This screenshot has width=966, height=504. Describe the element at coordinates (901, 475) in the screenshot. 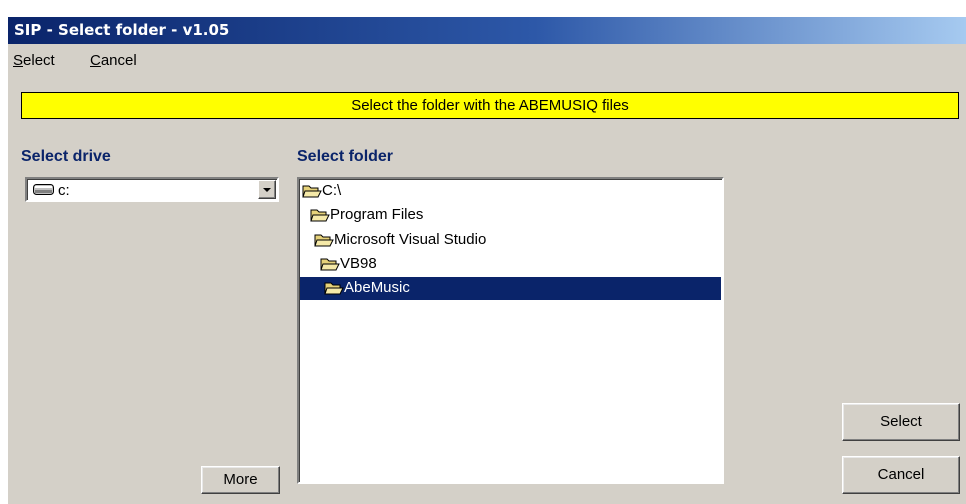

I see `cancel-button: Cancel` at that location.